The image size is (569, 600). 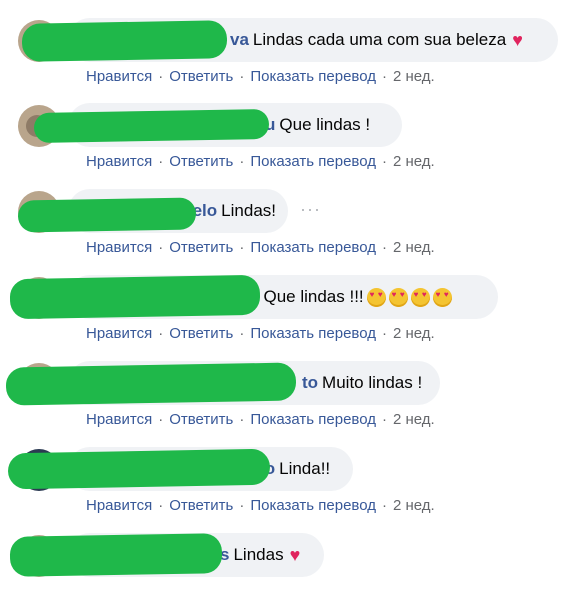 I want to click on comment-text: Muito lindas !, so click(x=372, y=382).